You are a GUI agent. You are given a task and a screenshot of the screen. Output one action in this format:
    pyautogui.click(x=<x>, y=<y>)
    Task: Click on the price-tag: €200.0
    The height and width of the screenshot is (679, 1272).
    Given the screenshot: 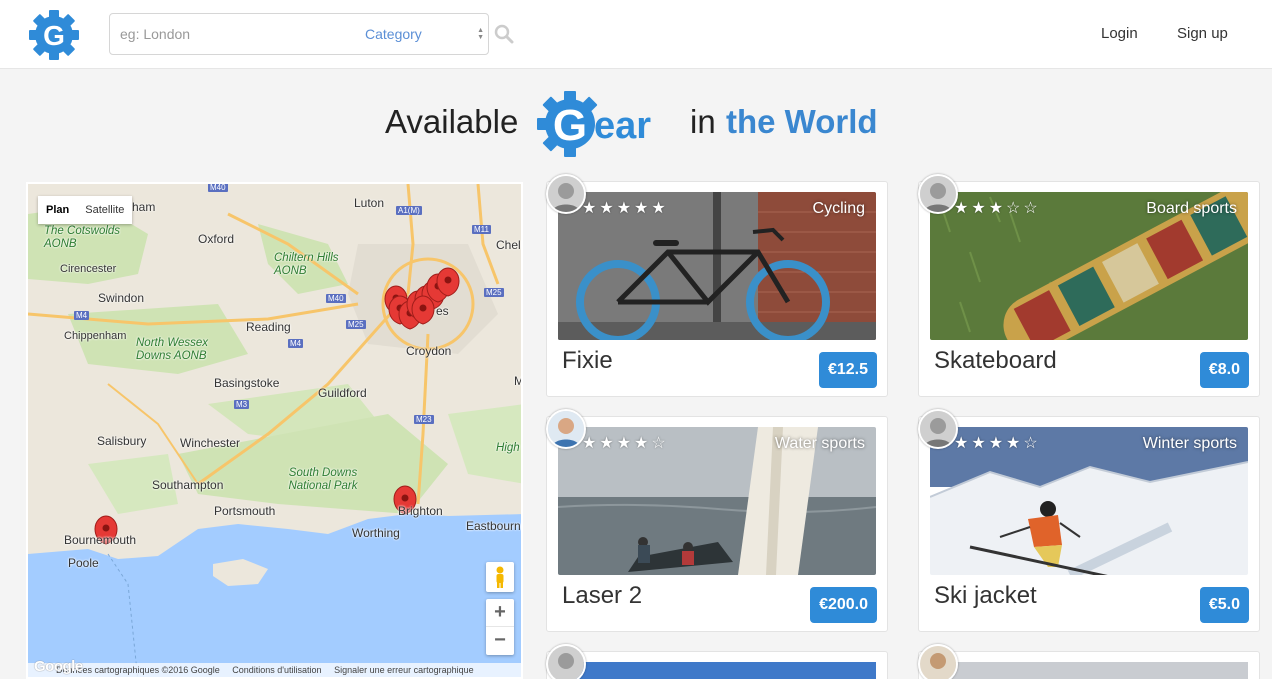 What is the action you would take?
    pyautogui.click(x=843, y=605)
    